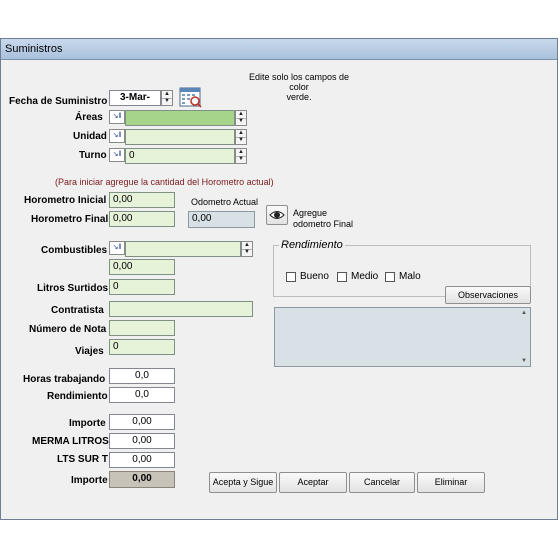 This screenshot has width=560, height=560. I want to click on horas-trabajando-field: 0,0, so click(142, 376).